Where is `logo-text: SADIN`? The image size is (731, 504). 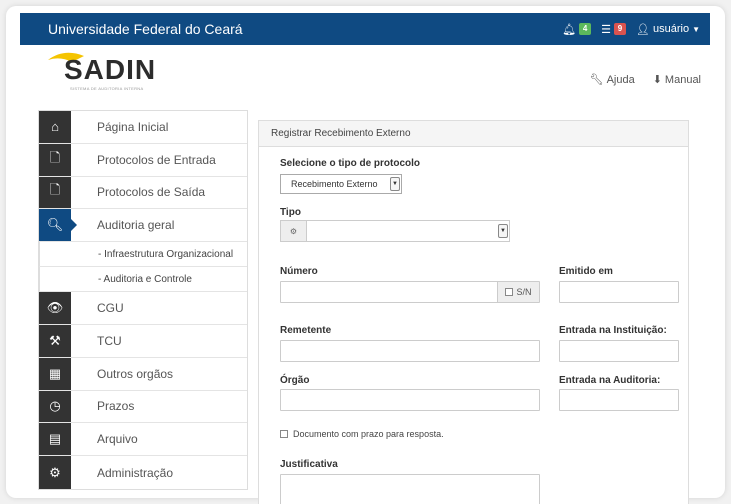
logo-text: SADIN is located at coordinates (110, 69).